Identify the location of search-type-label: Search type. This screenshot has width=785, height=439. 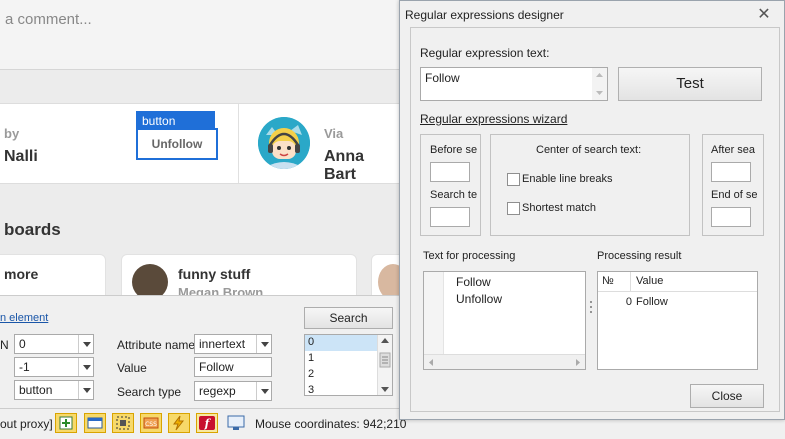
(149, 392).